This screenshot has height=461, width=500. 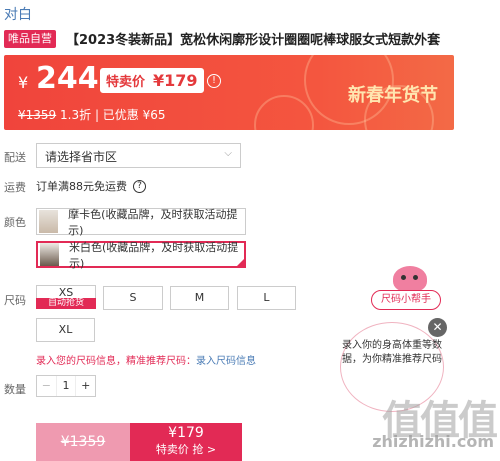 What do you see at coordinates (81, 186) in the screenshot?
I see `shipping-fee-text: 订单满88元免运费` at bounding box center [81, 186].